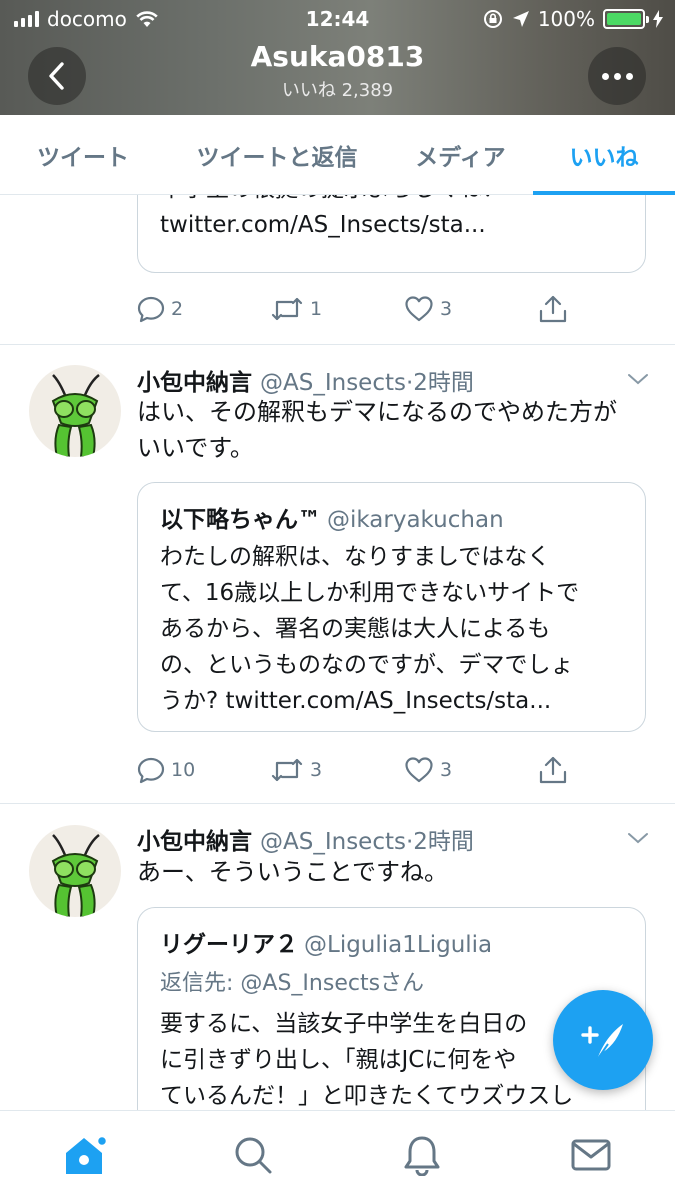 The width and height of the screenshot is (675, 1200). Describe the element at coordinates (316, 770) in the screenshot. I see `retweet-count: 3` at that location.